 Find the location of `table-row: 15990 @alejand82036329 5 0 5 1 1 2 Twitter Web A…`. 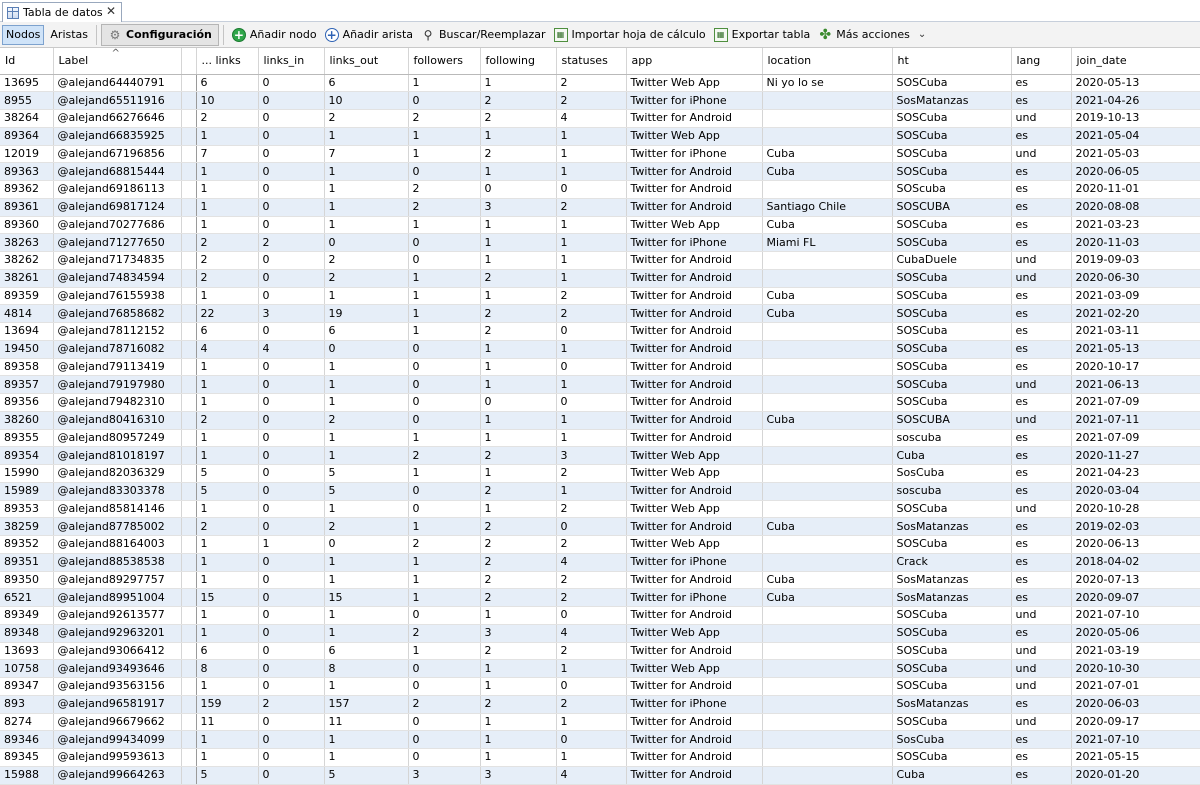

table-row: 15990 @alejand82036329 5 0 5 1 1 2 Twitter Web A… is located at coordinates (600, 473).